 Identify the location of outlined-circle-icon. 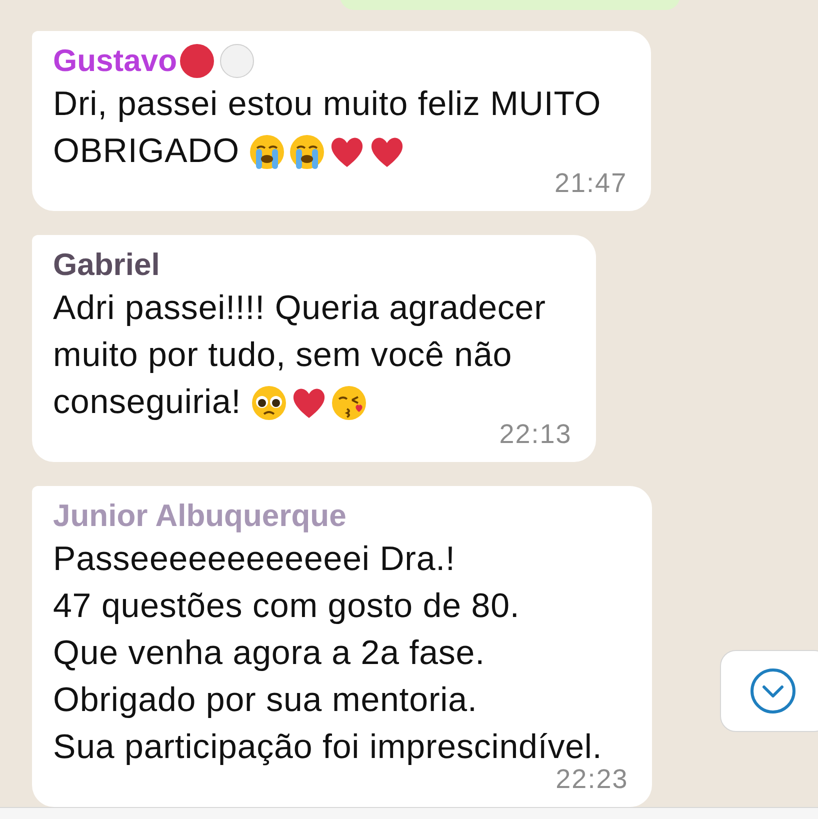
(237, 61).